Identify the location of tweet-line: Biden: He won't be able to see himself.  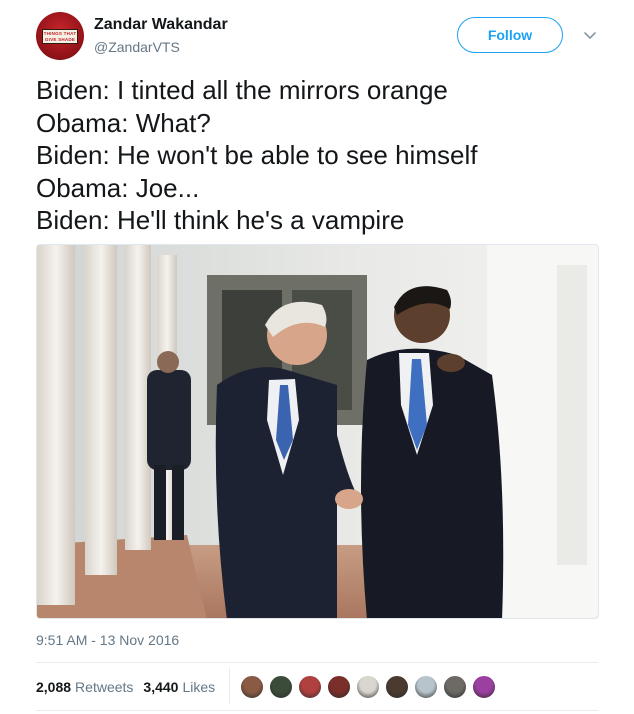
(257, 155).